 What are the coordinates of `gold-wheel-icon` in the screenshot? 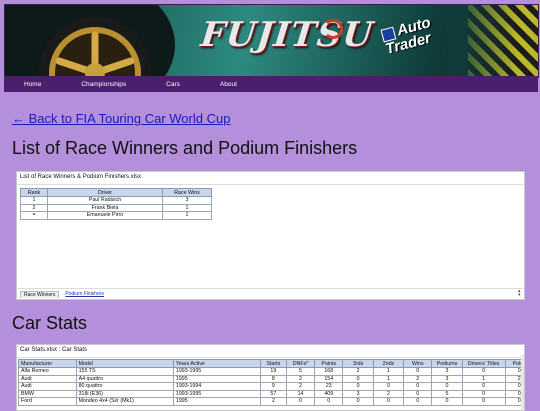 It's located at (95, 47).